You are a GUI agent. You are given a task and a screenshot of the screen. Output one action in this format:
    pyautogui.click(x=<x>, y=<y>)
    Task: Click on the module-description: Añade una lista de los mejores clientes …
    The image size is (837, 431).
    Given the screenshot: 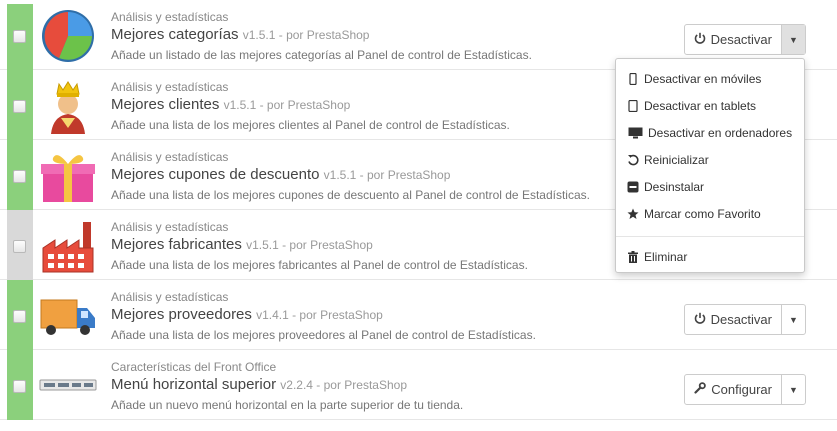 What is the action you would take?
    pyautogui.click(x=310, y=125)
    